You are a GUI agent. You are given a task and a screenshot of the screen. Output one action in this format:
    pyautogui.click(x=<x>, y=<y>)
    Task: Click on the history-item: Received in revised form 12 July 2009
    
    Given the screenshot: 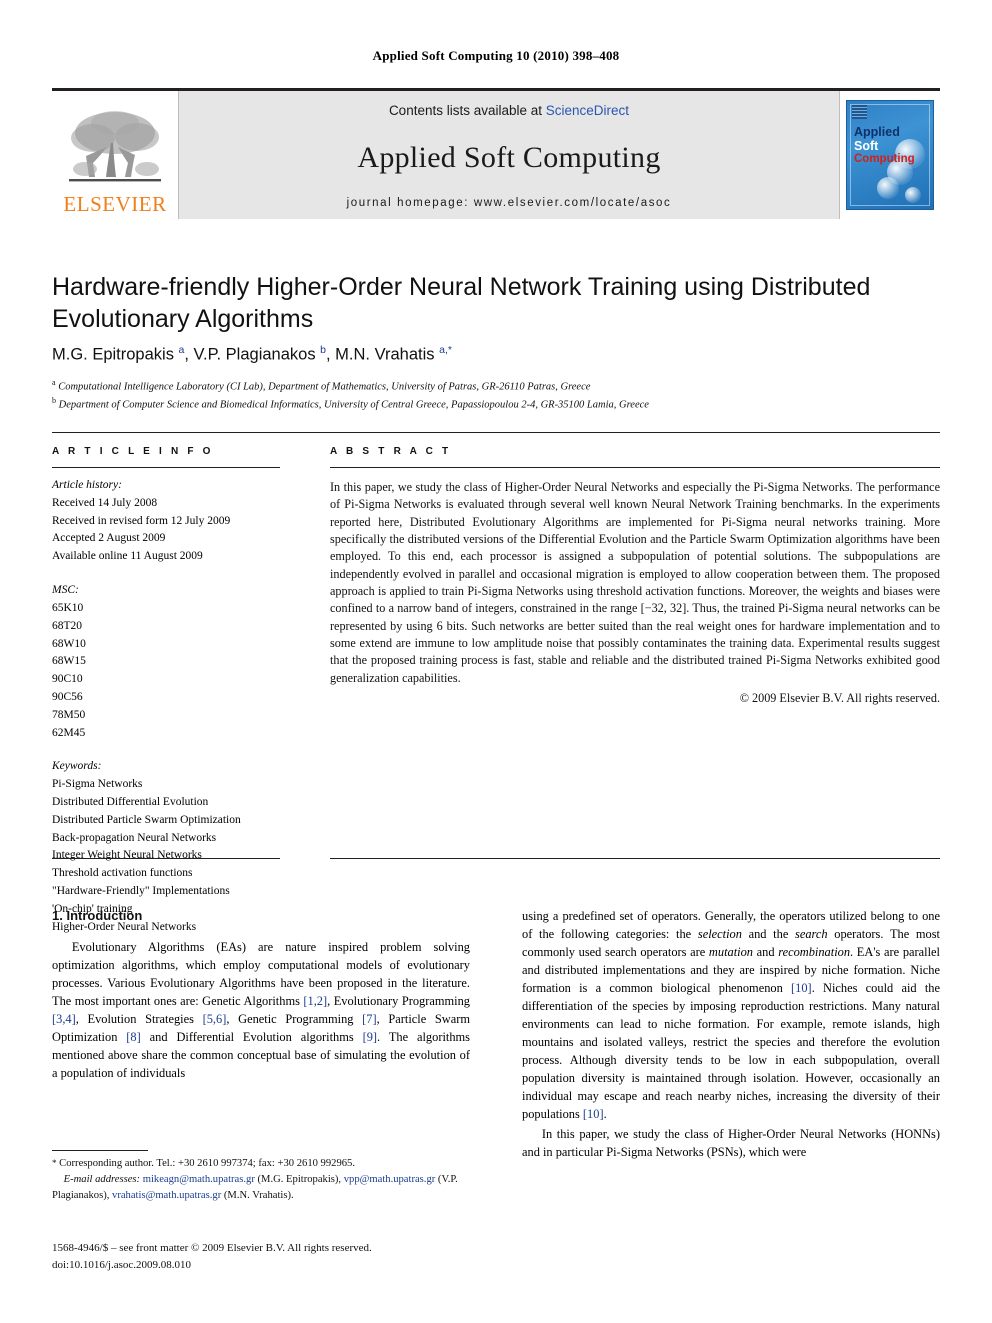 What is the action you would take?
    pyautogui.click(x=141, y=520)
    